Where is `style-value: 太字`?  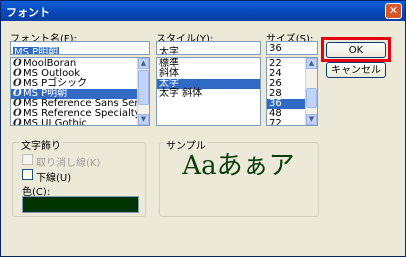 style-value: 太字 is located at coordinates (169, 51).